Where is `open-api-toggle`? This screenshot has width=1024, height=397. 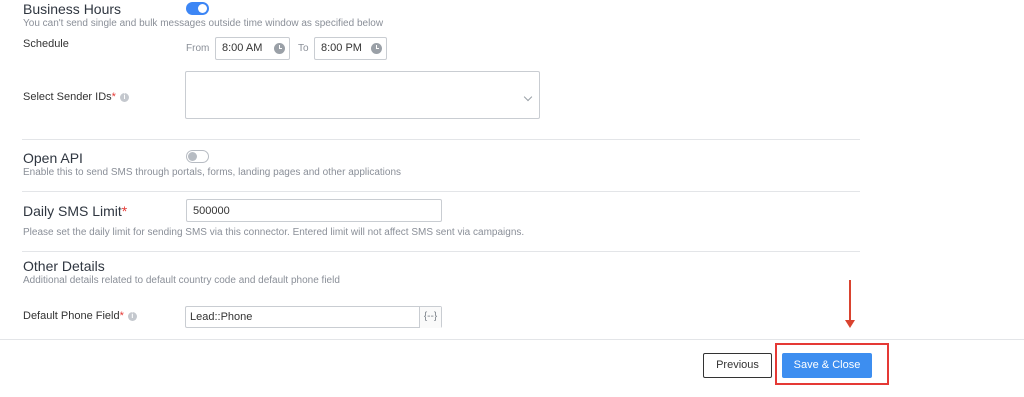
open-api-toggle is located at coordinates (197, 156).